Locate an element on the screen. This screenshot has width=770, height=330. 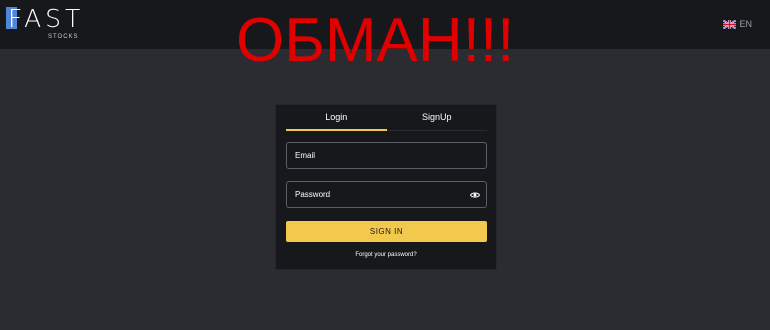
auth-tabs: Login SignUp is located at coordinates (386, 118).